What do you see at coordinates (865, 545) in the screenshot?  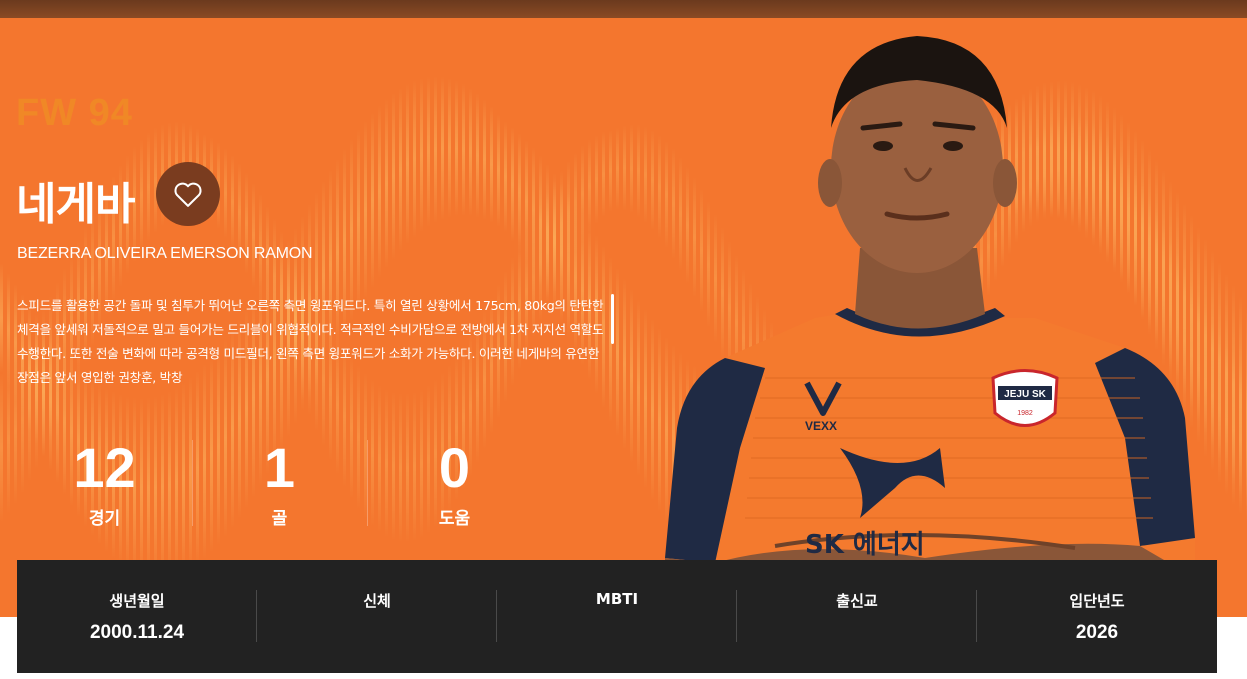 I see `svg-text: SK 에너지` at bounding box center [865, 545].